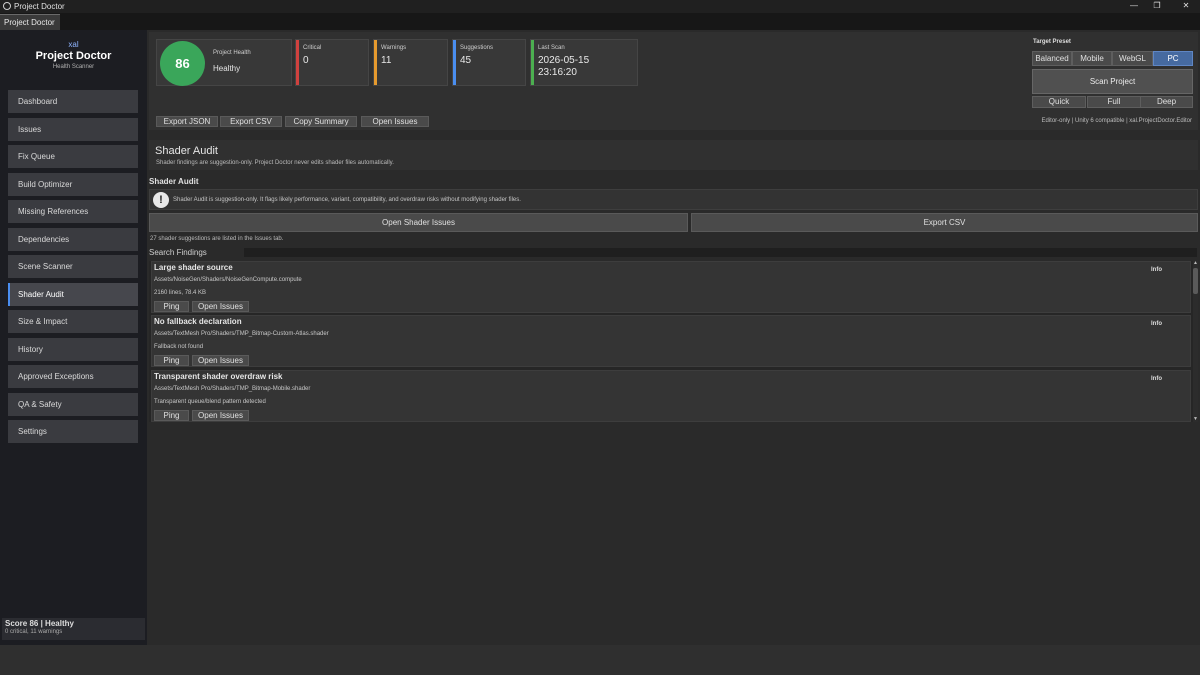 The height and width of the screenshot is (675, 1200). What do you see at coordinates (218, 376) in the screenshot?
I see `finding-title: Transparent shader overdraw risk` at bounding box center [218, 376].